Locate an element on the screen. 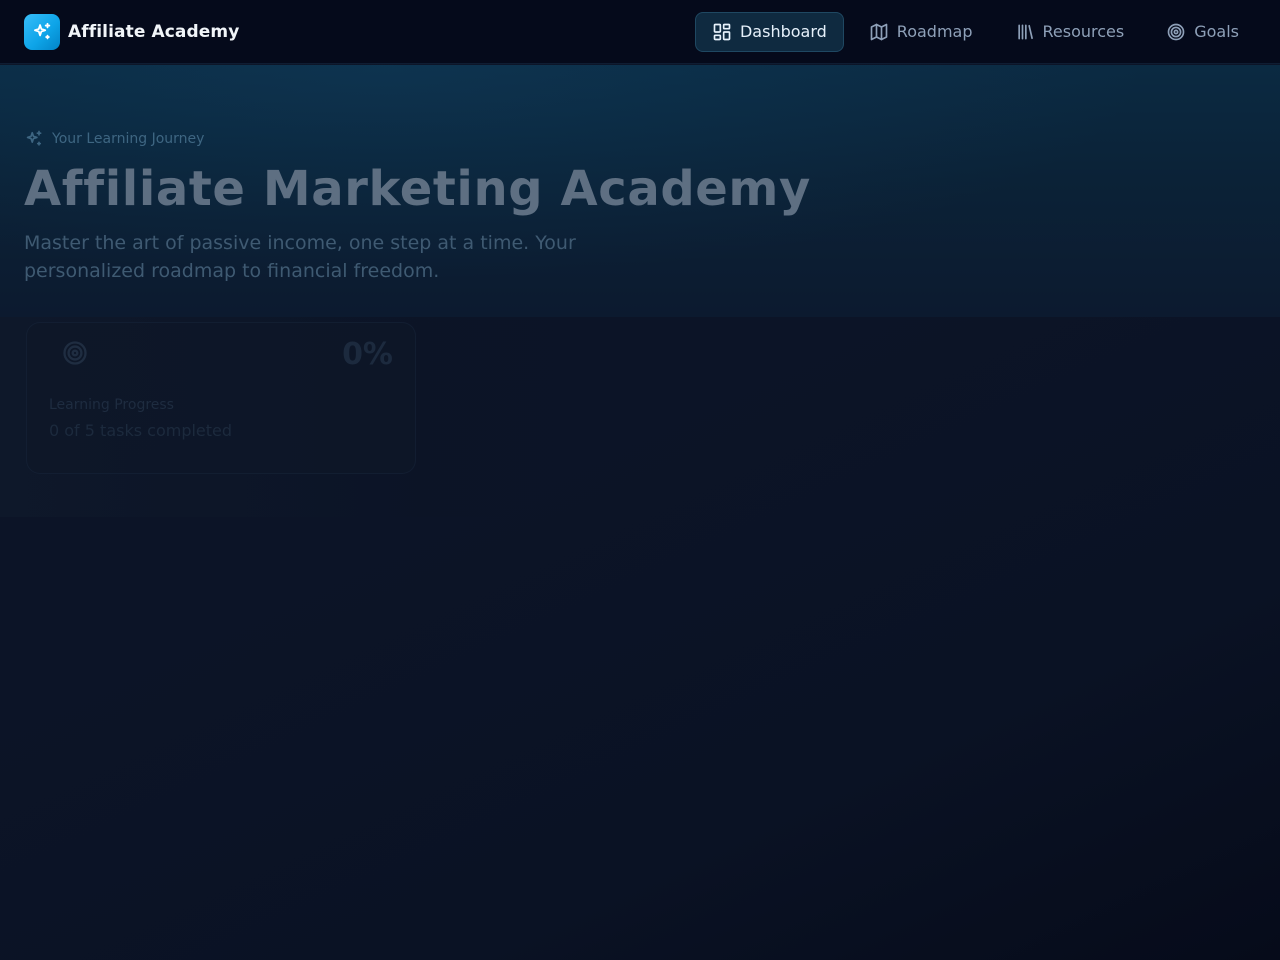 This screenshot has height=960, width=1280. main-nav: Dashboard Roadmap Resources Goals is located at coordinates (975, 31).